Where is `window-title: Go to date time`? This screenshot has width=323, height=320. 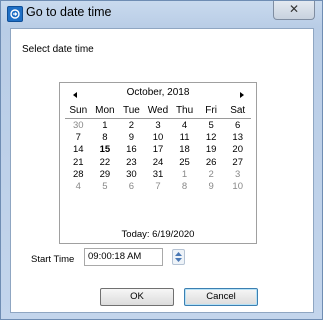
window-title: Go to date time is located at coordinates (69, 12).